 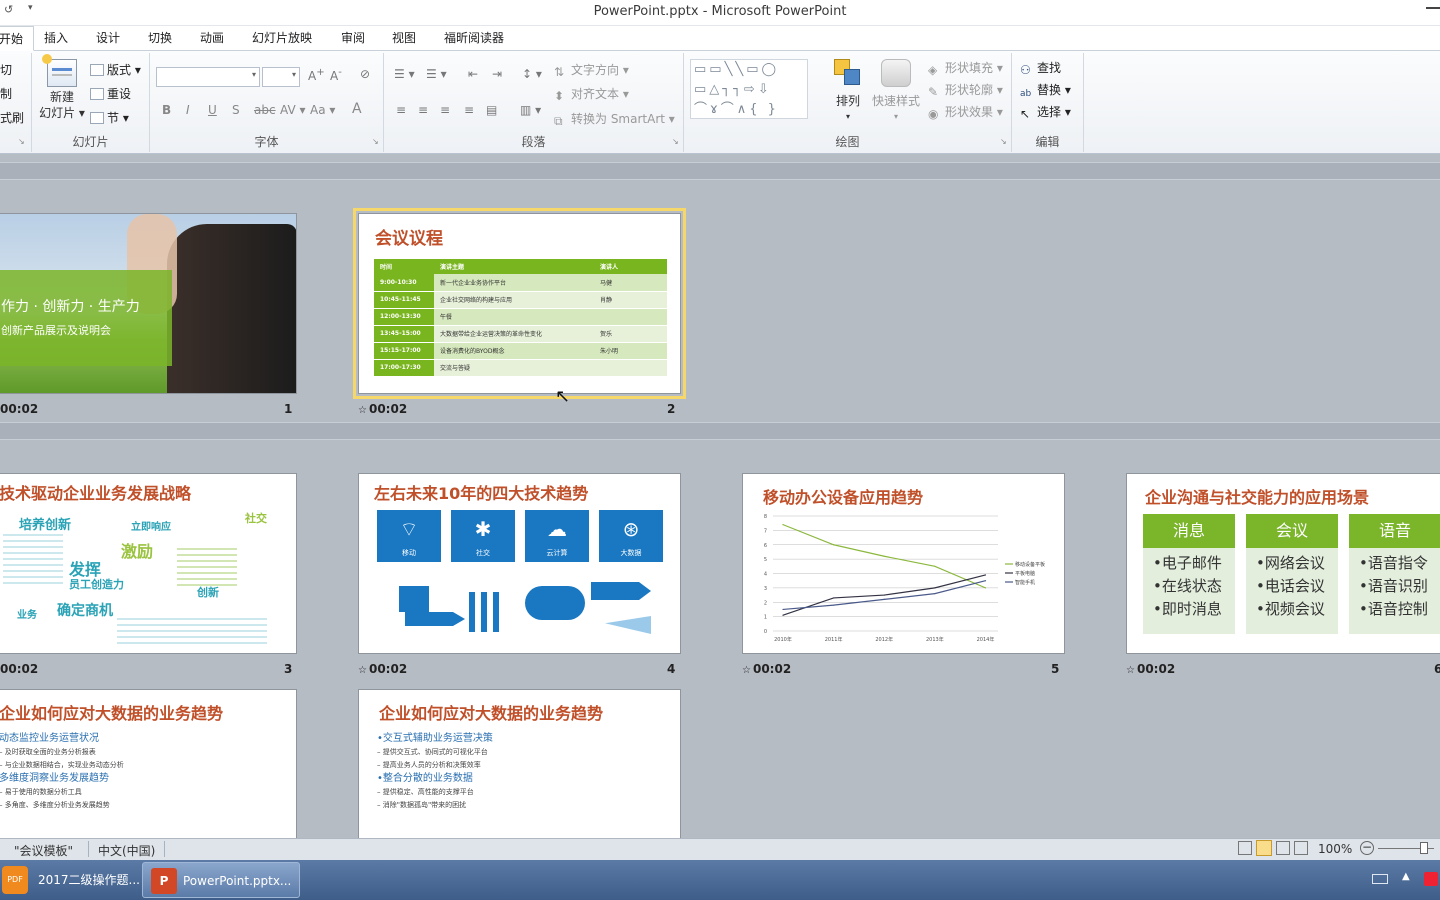 I want to click on font-group-label: 字体, so click(x=266, y=142).